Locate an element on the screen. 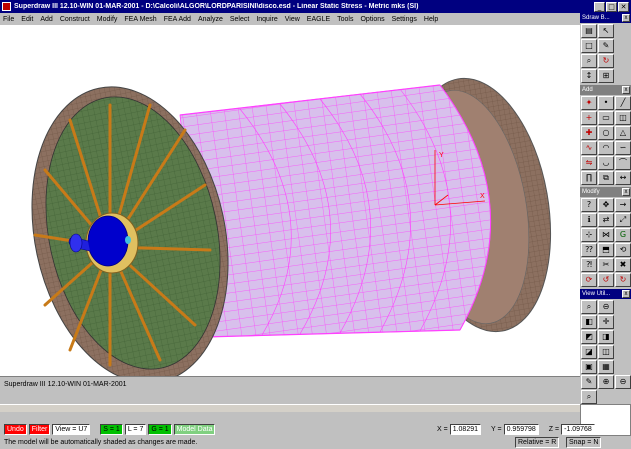 The width and height of the screenshot is (631, 449). model-data-indicator: Model Data is located at coordinates (194, 429).